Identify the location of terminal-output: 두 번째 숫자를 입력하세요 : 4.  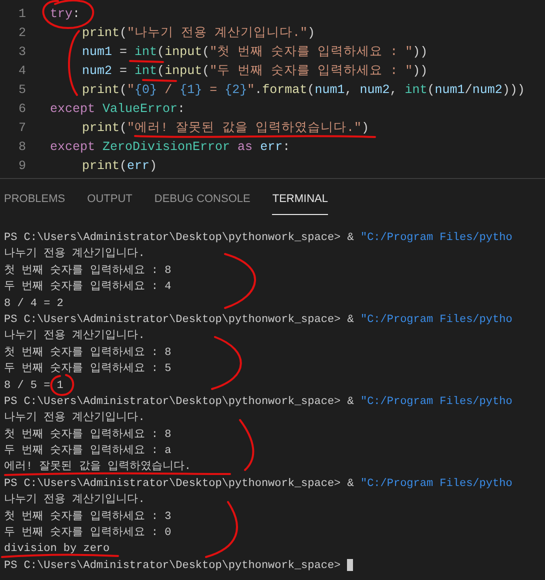
(88, 287).